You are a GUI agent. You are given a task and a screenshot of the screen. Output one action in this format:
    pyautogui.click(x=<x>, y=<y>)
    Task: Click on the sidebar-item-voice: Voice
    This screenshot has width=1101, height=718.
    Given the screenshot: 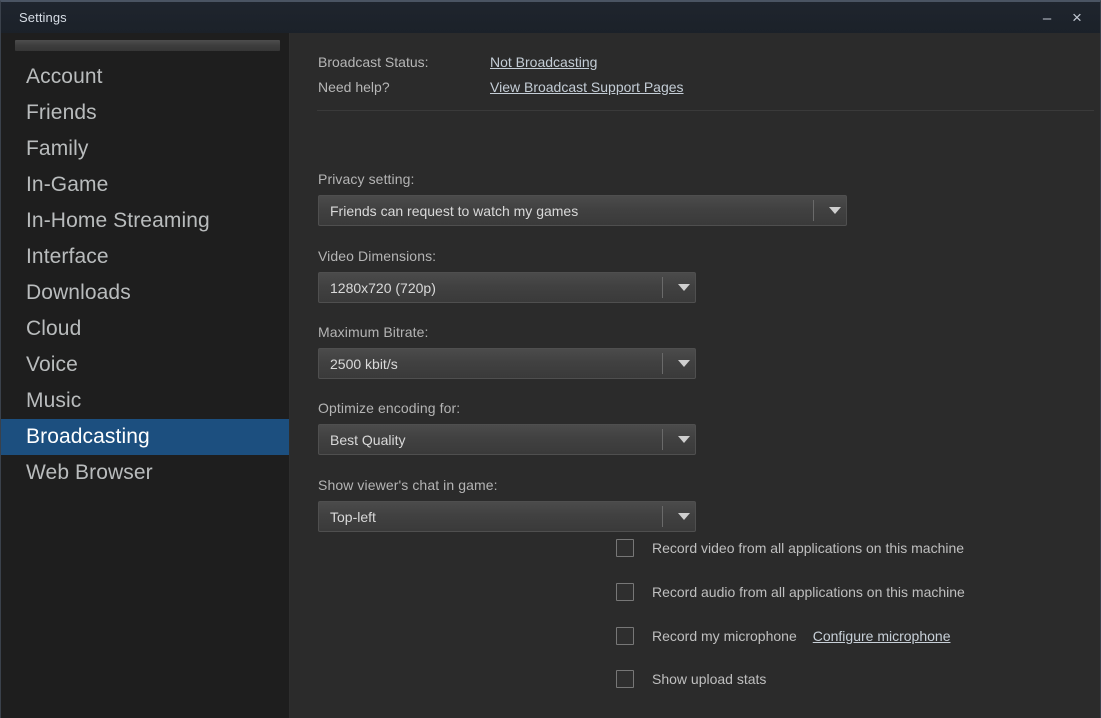 What is the action you would take?
    pyautogui.click(x=145, y=365)
    